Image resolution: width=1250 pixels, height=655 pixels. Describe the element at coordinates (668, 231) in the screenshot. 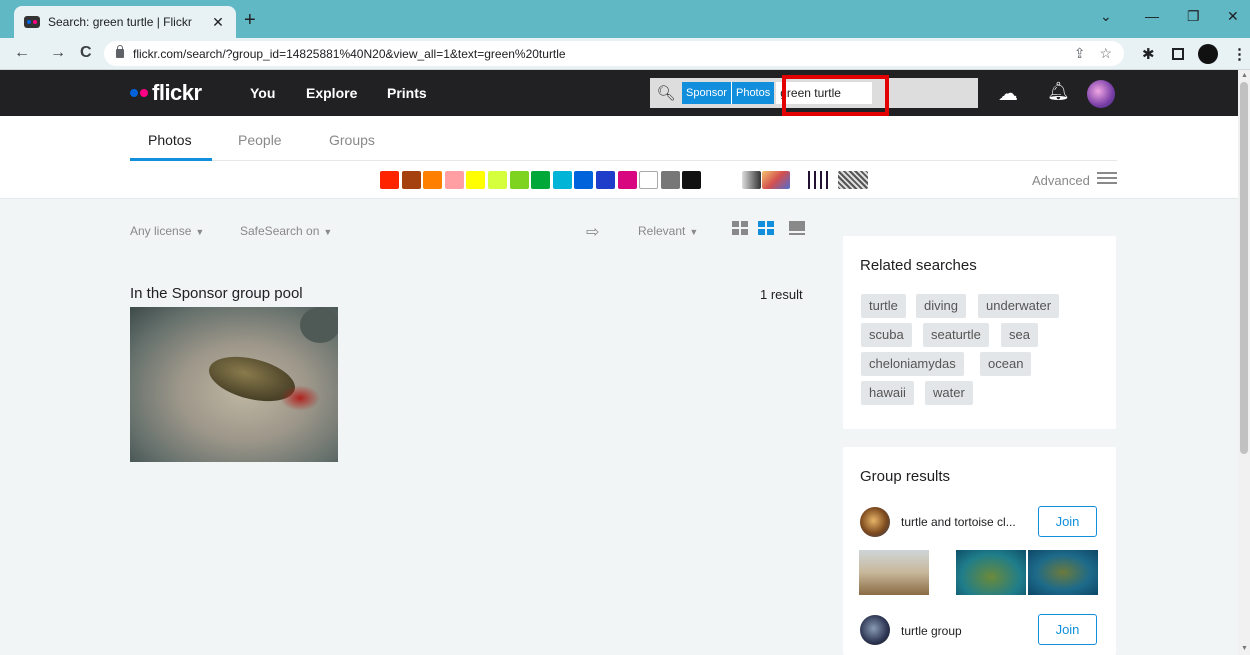

I see `sort-dropdown: Relevant ▼` at that location.